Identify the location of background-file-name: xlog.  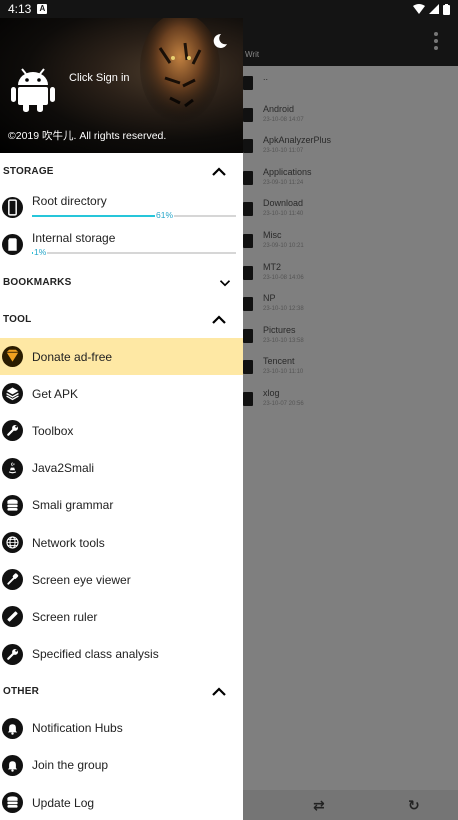
(271, 392).